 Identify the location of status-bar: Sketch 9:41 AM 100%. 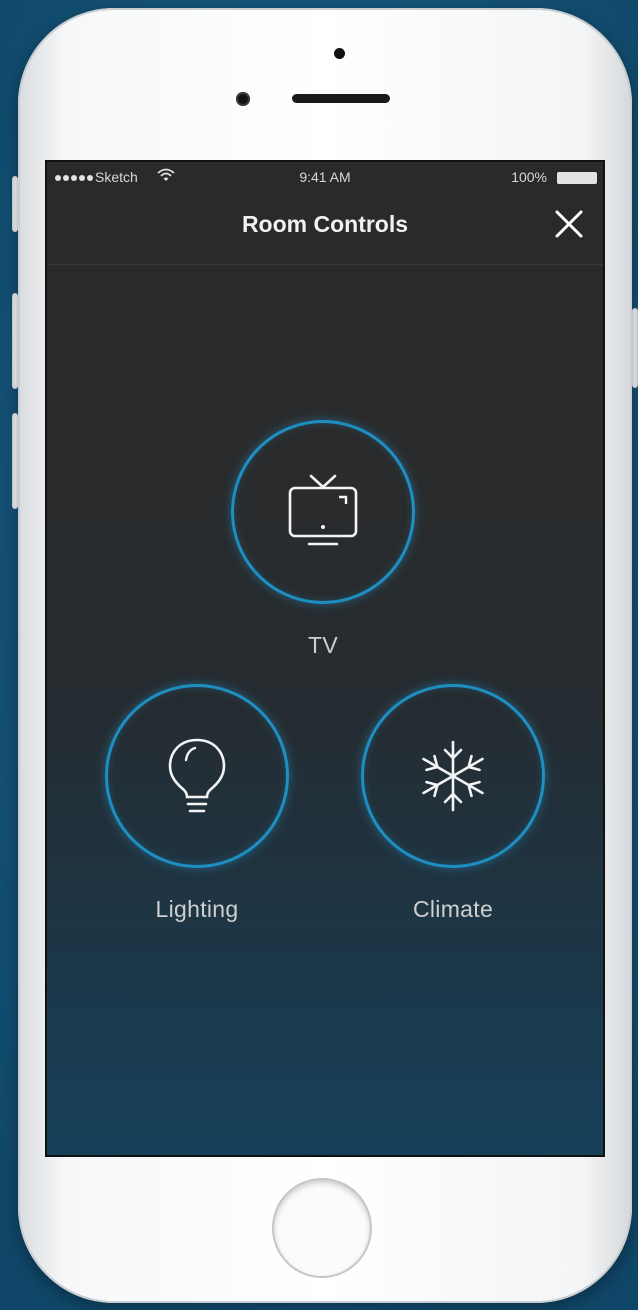
(325, 178).